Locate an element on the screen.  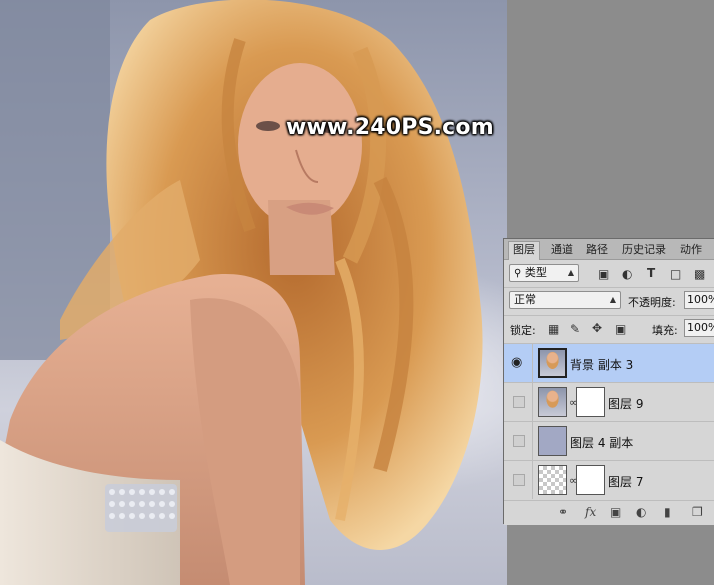
new-group-icon: ▮ is located at coordinates (667, 512).